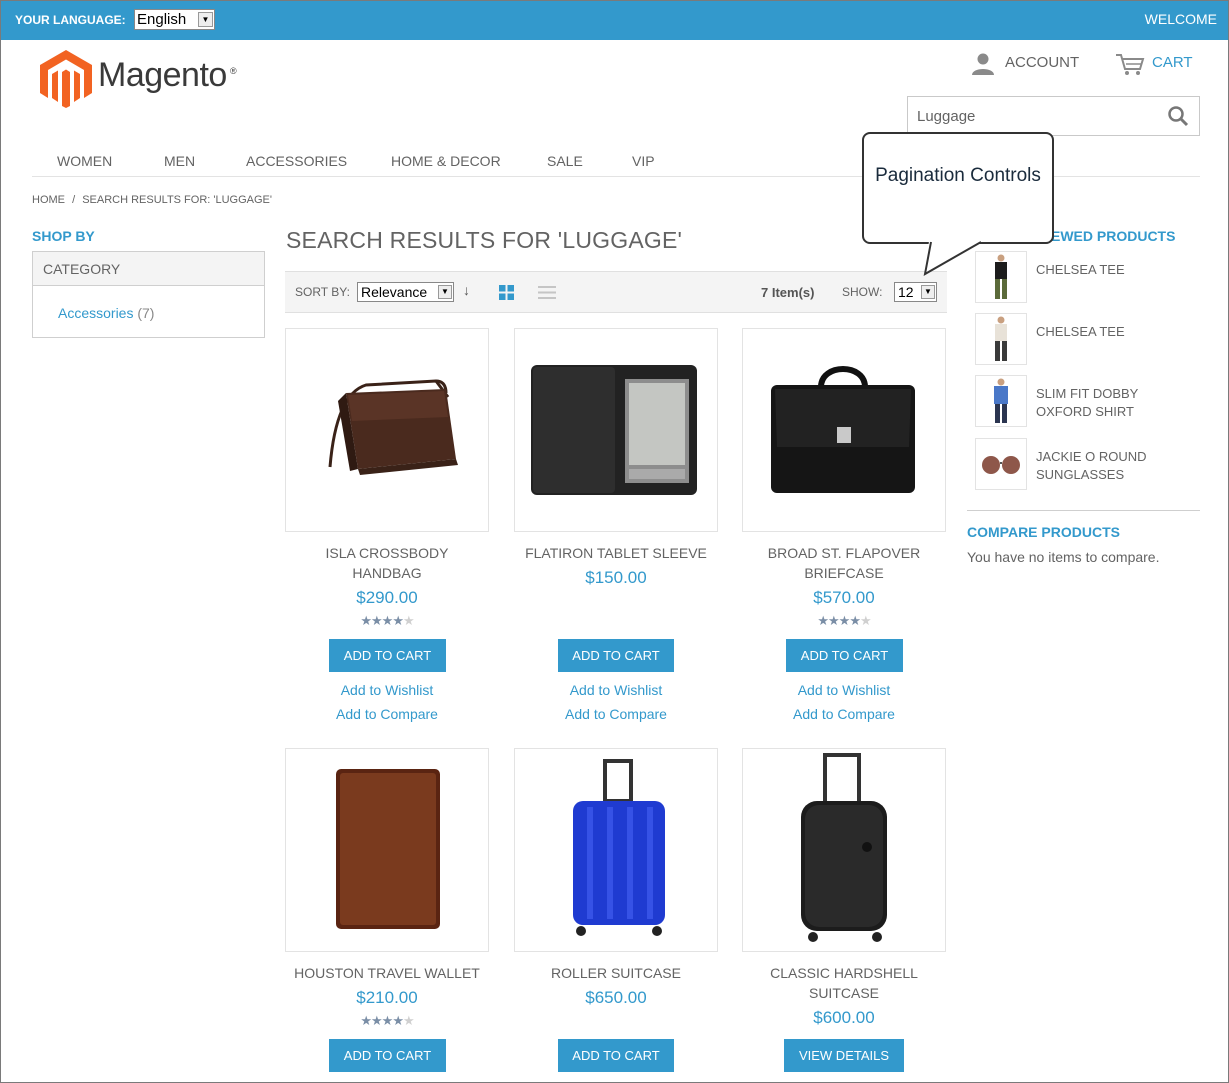 This screenshot has height=1083, width=1229. I want to click on account-link, so click(983, 64).